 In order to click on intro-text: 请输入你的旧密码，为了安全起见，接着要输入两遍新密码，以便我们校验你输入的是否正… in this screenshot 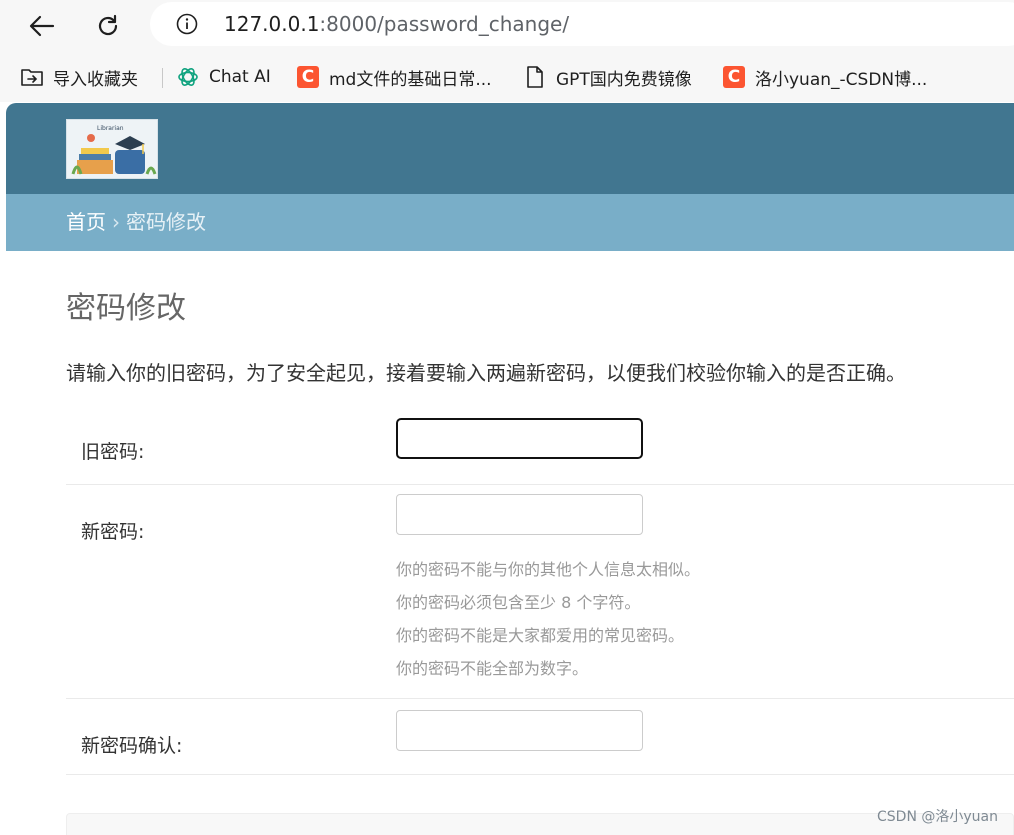, I will do `click(486, 373)`.